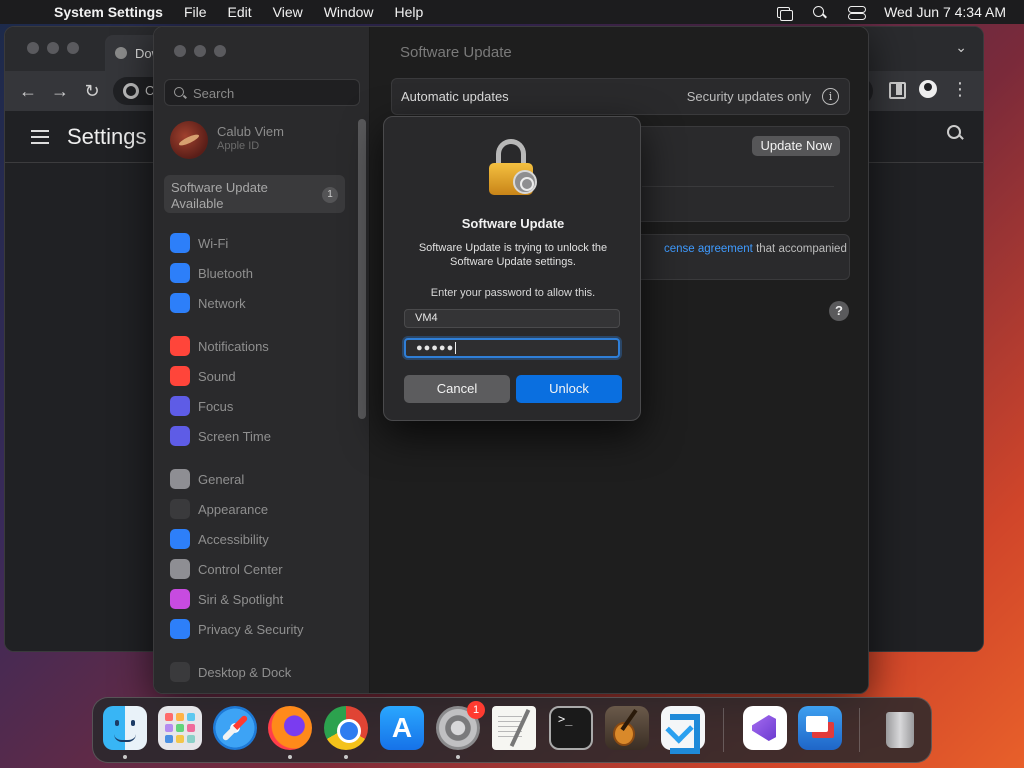 The width and height of the screenshot is (1024, 768). What do you see at coordinates (900, 728) in the screenshot?
I see `dock-trash-icon` at bounding box center [900, 728].